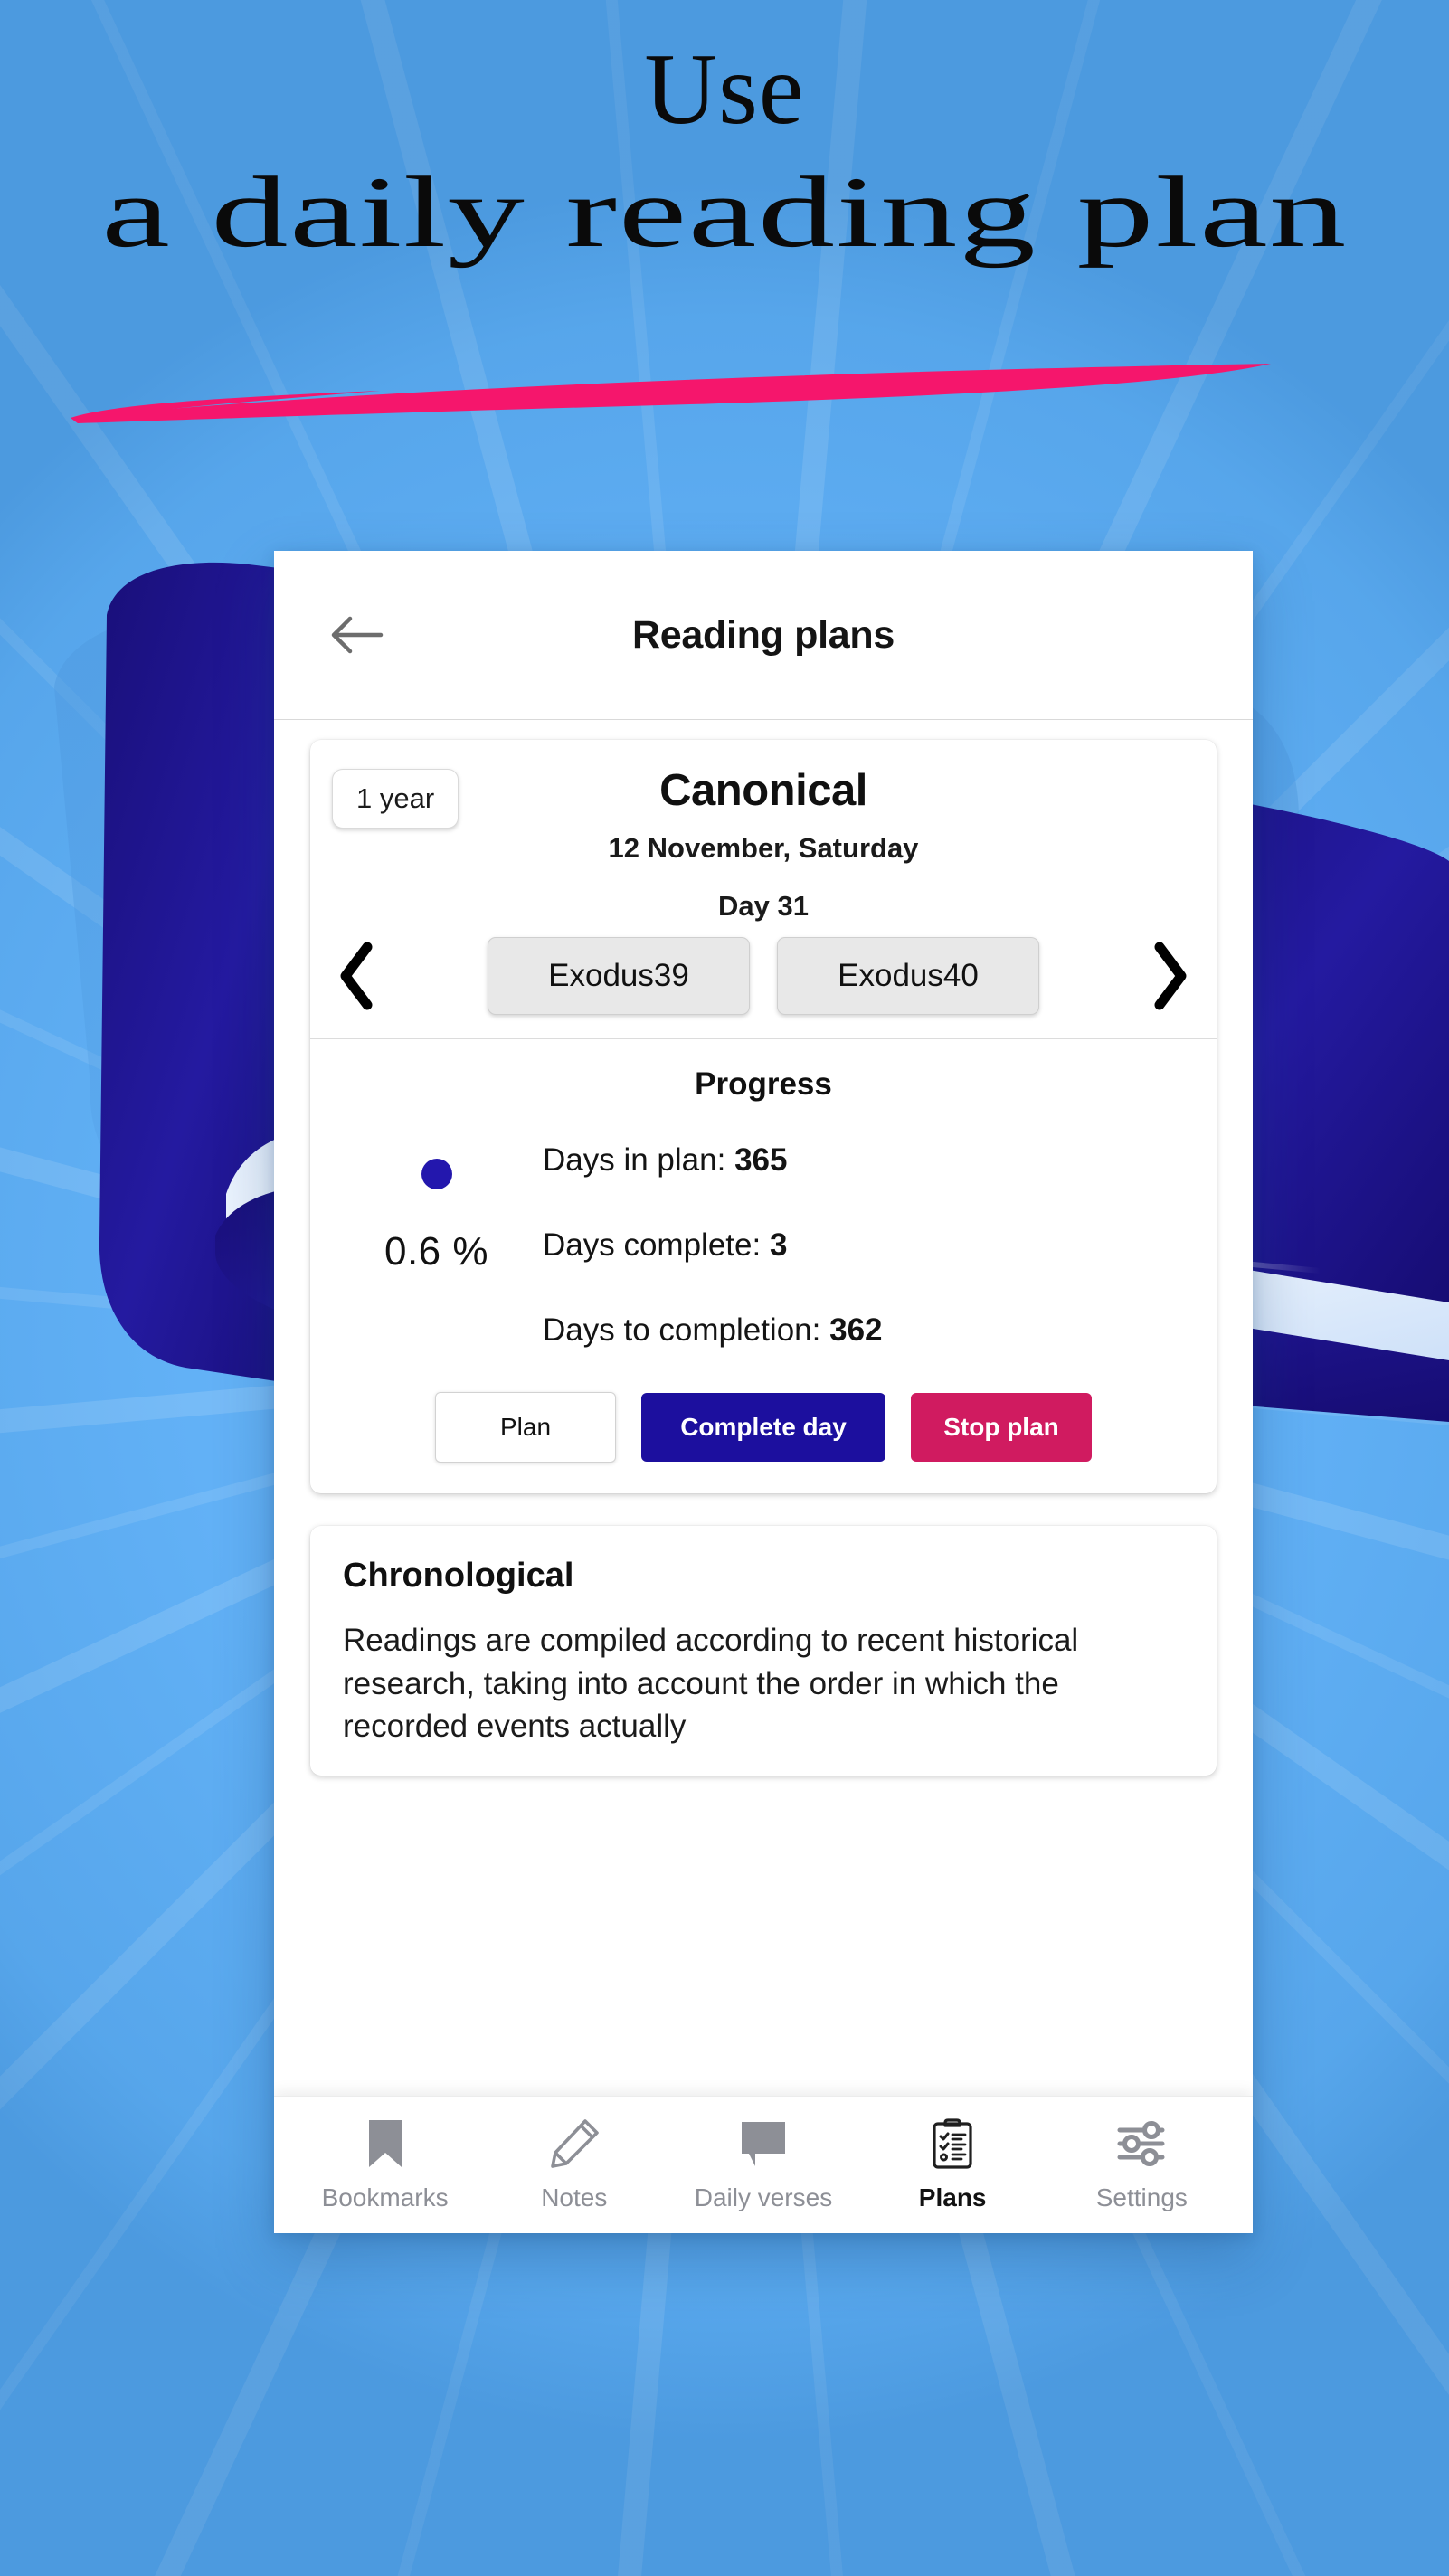  What do you see at coordinates (763, 1084) in the screenshot?
I see `progress-title: Progress` at bounding box center [763, 1084].